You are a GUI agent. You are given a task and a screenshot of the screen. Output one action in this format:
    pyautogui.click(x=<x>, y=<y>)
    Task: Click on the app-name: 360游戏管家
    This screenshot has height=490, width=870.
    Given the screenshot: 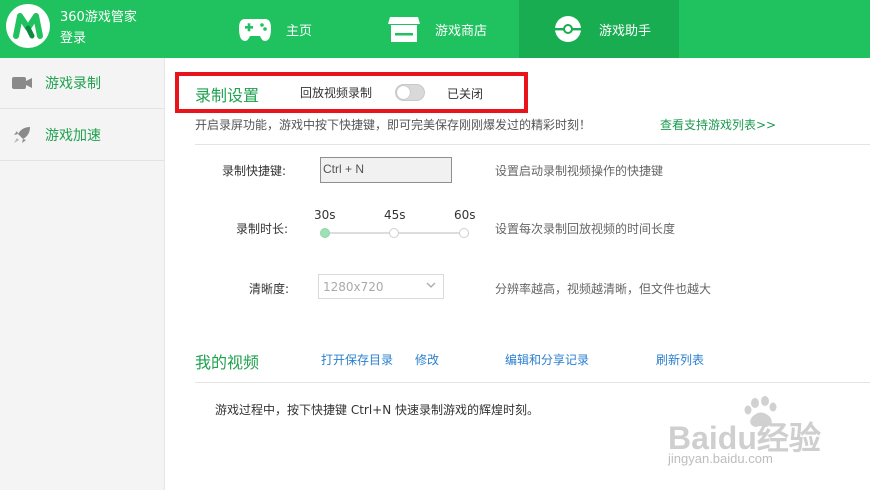 What is the action you would take?
    pyautogui.click(x=98, y=17)
    